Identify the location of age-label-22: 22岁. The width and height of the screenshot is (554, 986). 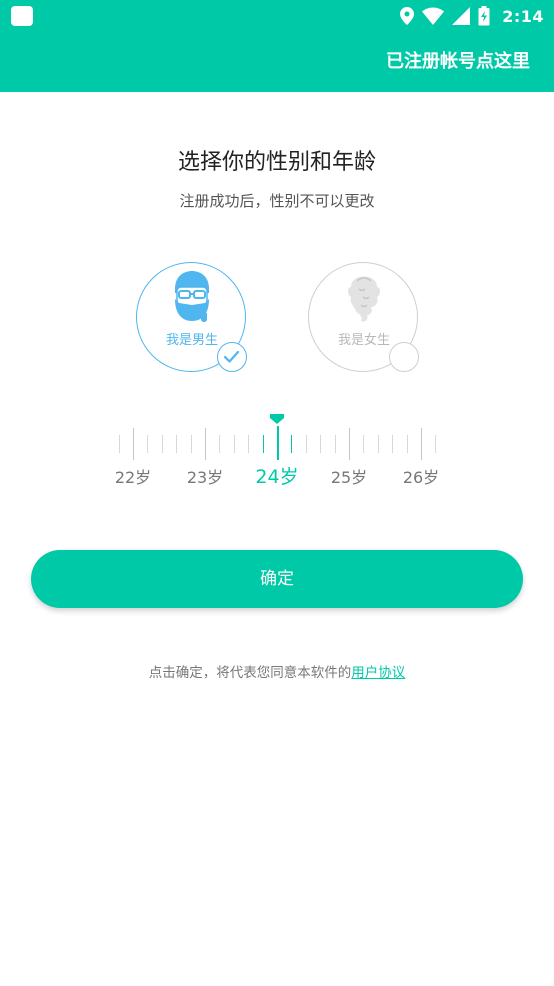
(134, 477).